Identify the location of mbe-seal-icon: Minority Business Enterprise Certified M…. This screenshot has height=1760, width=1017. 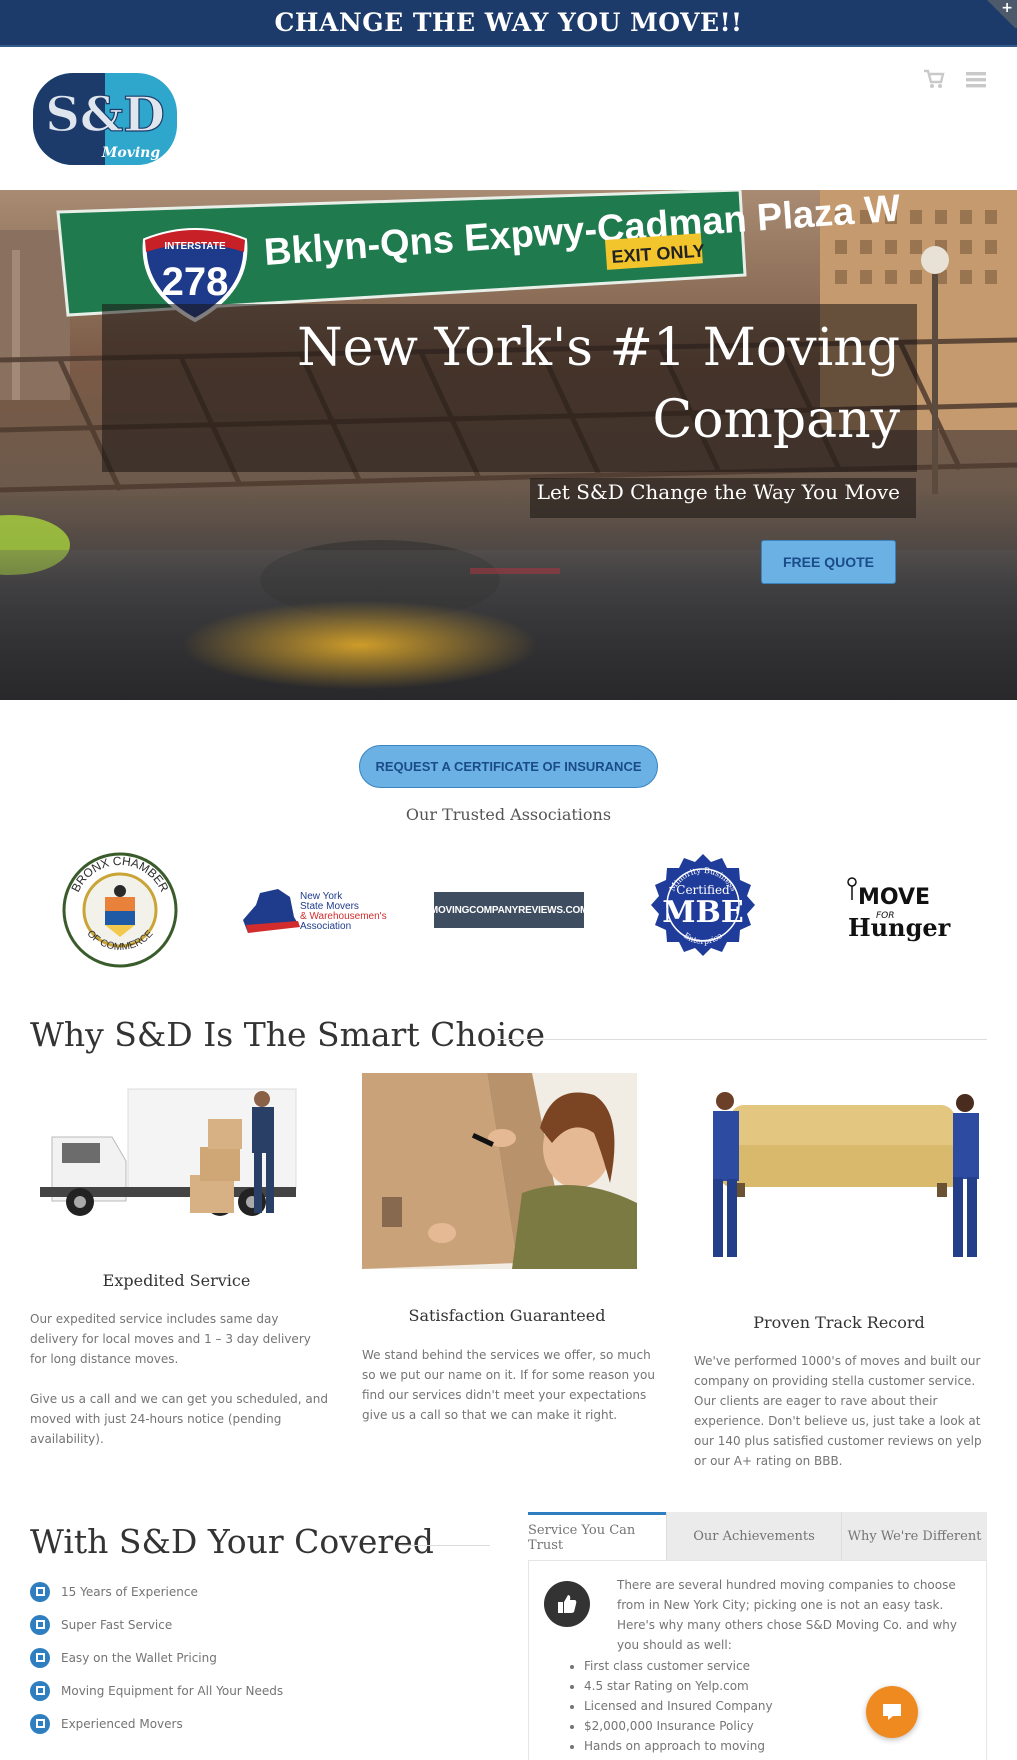
(703, 905).